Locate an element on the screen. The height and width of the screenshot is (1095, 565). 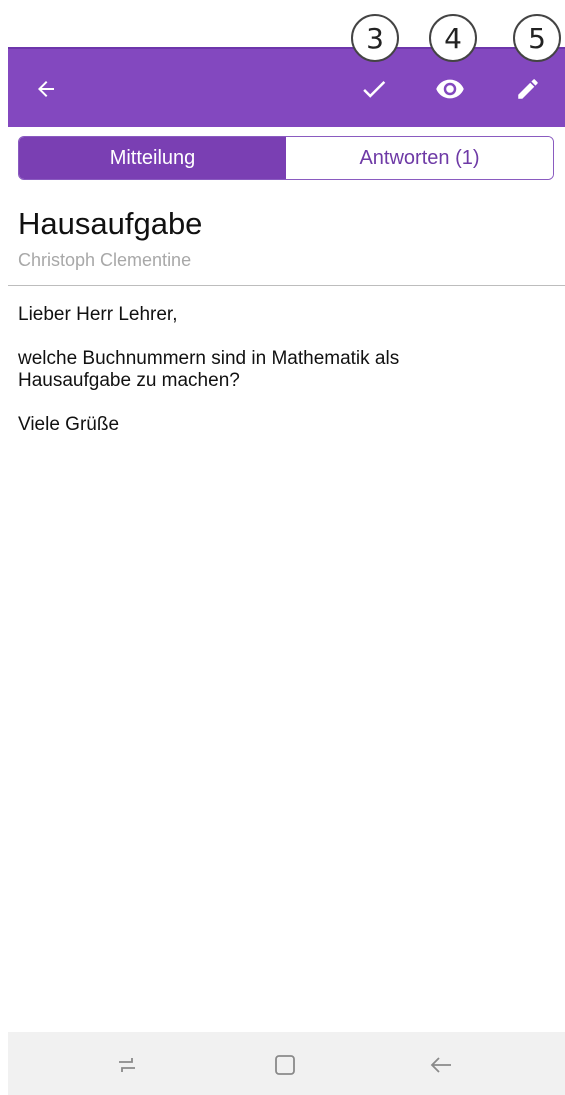
pencil-icon is located at coordinates (528, 89).